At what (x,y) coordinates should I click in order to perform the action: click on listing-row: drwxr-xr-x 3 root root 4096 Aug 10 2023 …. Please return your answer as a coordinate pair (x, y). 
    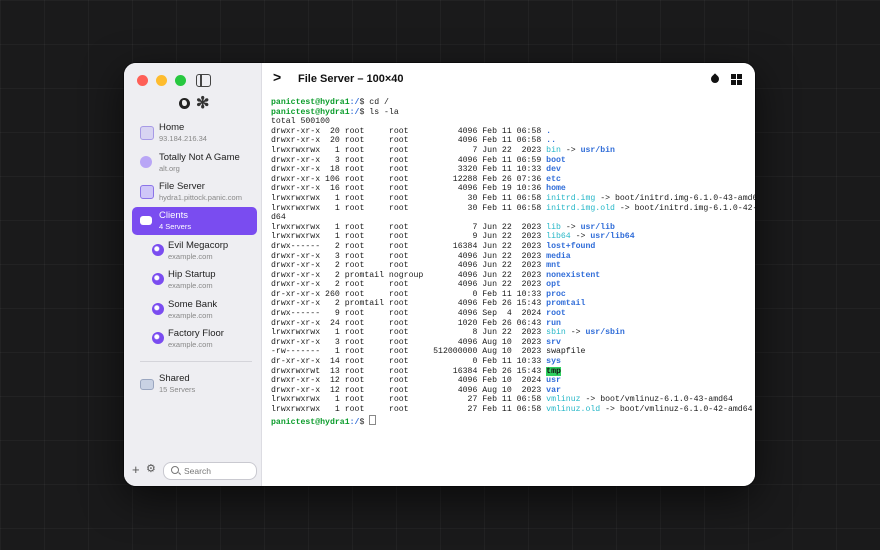
    Looking at the image, I should click on (511, 343).